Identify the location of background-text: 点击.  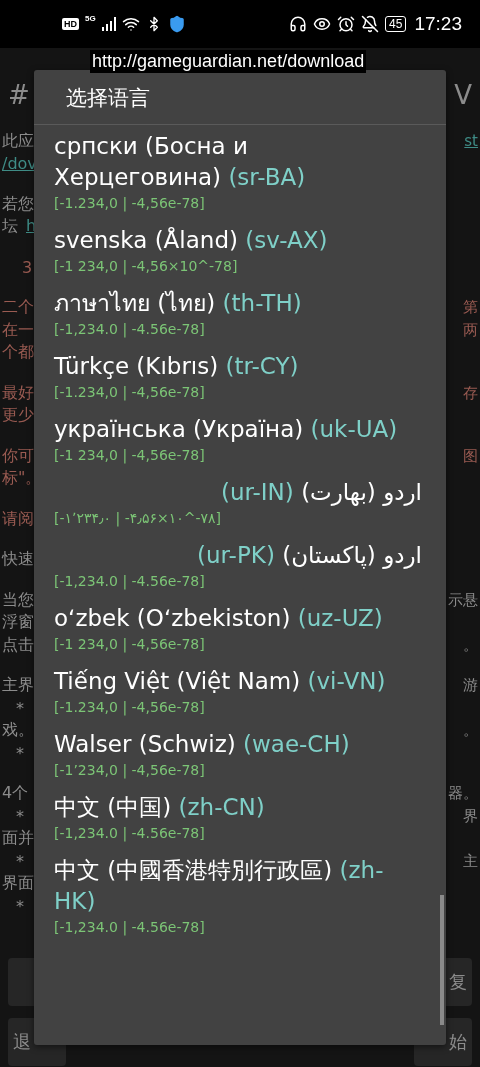
(18, 645).